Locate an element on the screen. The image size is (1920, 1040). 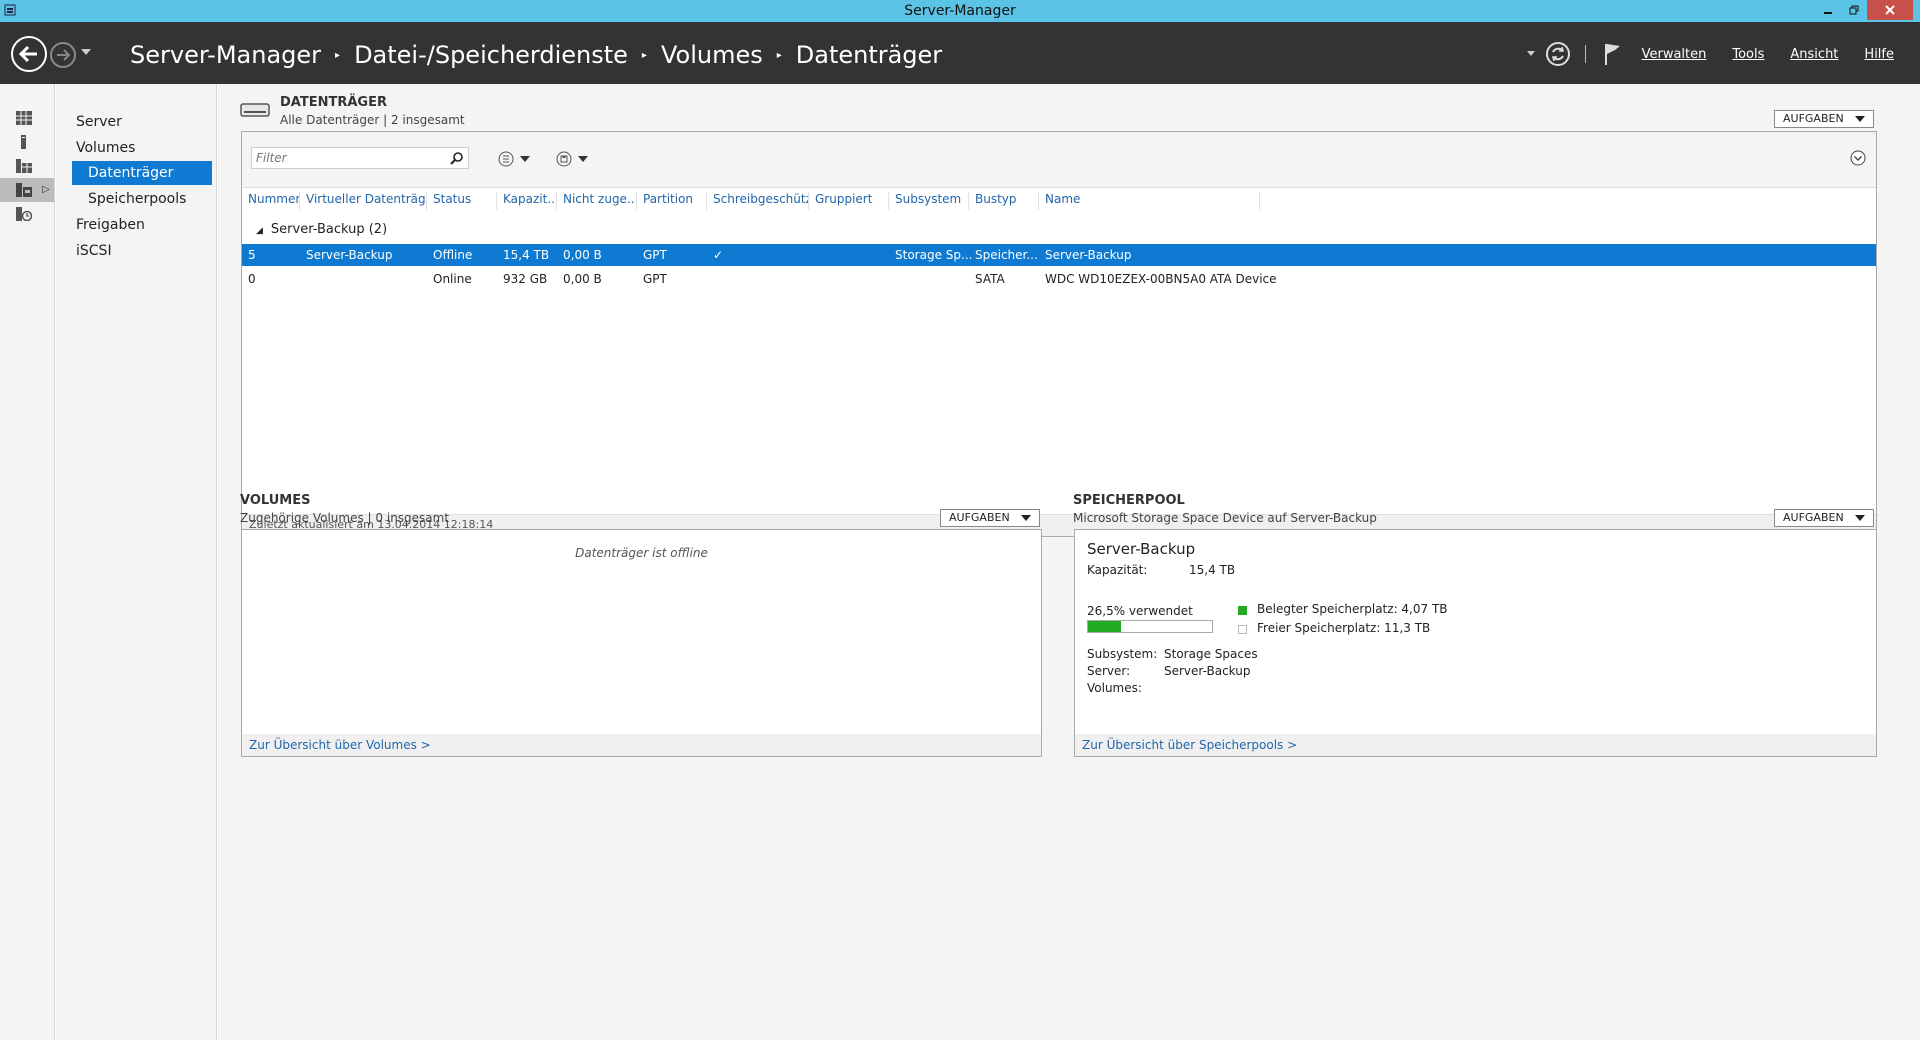
usage-bar-fill is located at coordinates (1104, 626).